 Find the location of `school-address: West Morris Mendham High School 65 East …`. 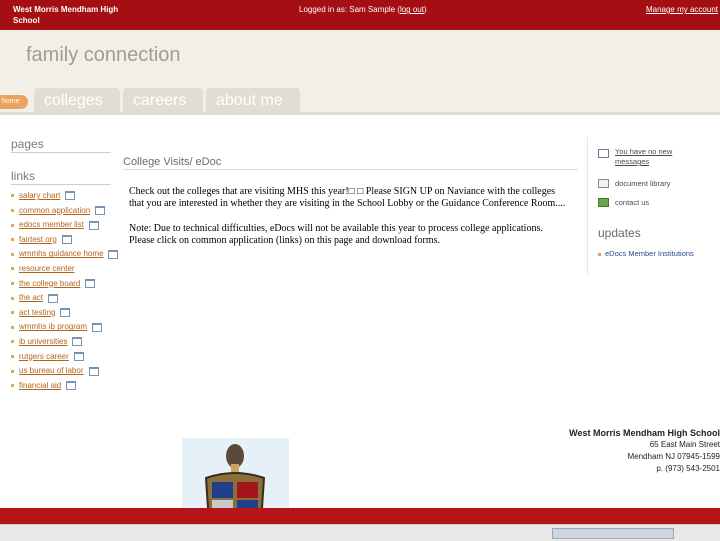

school-address: West Morris Mendham High School 65 East … is located at coordinates (644, 451).